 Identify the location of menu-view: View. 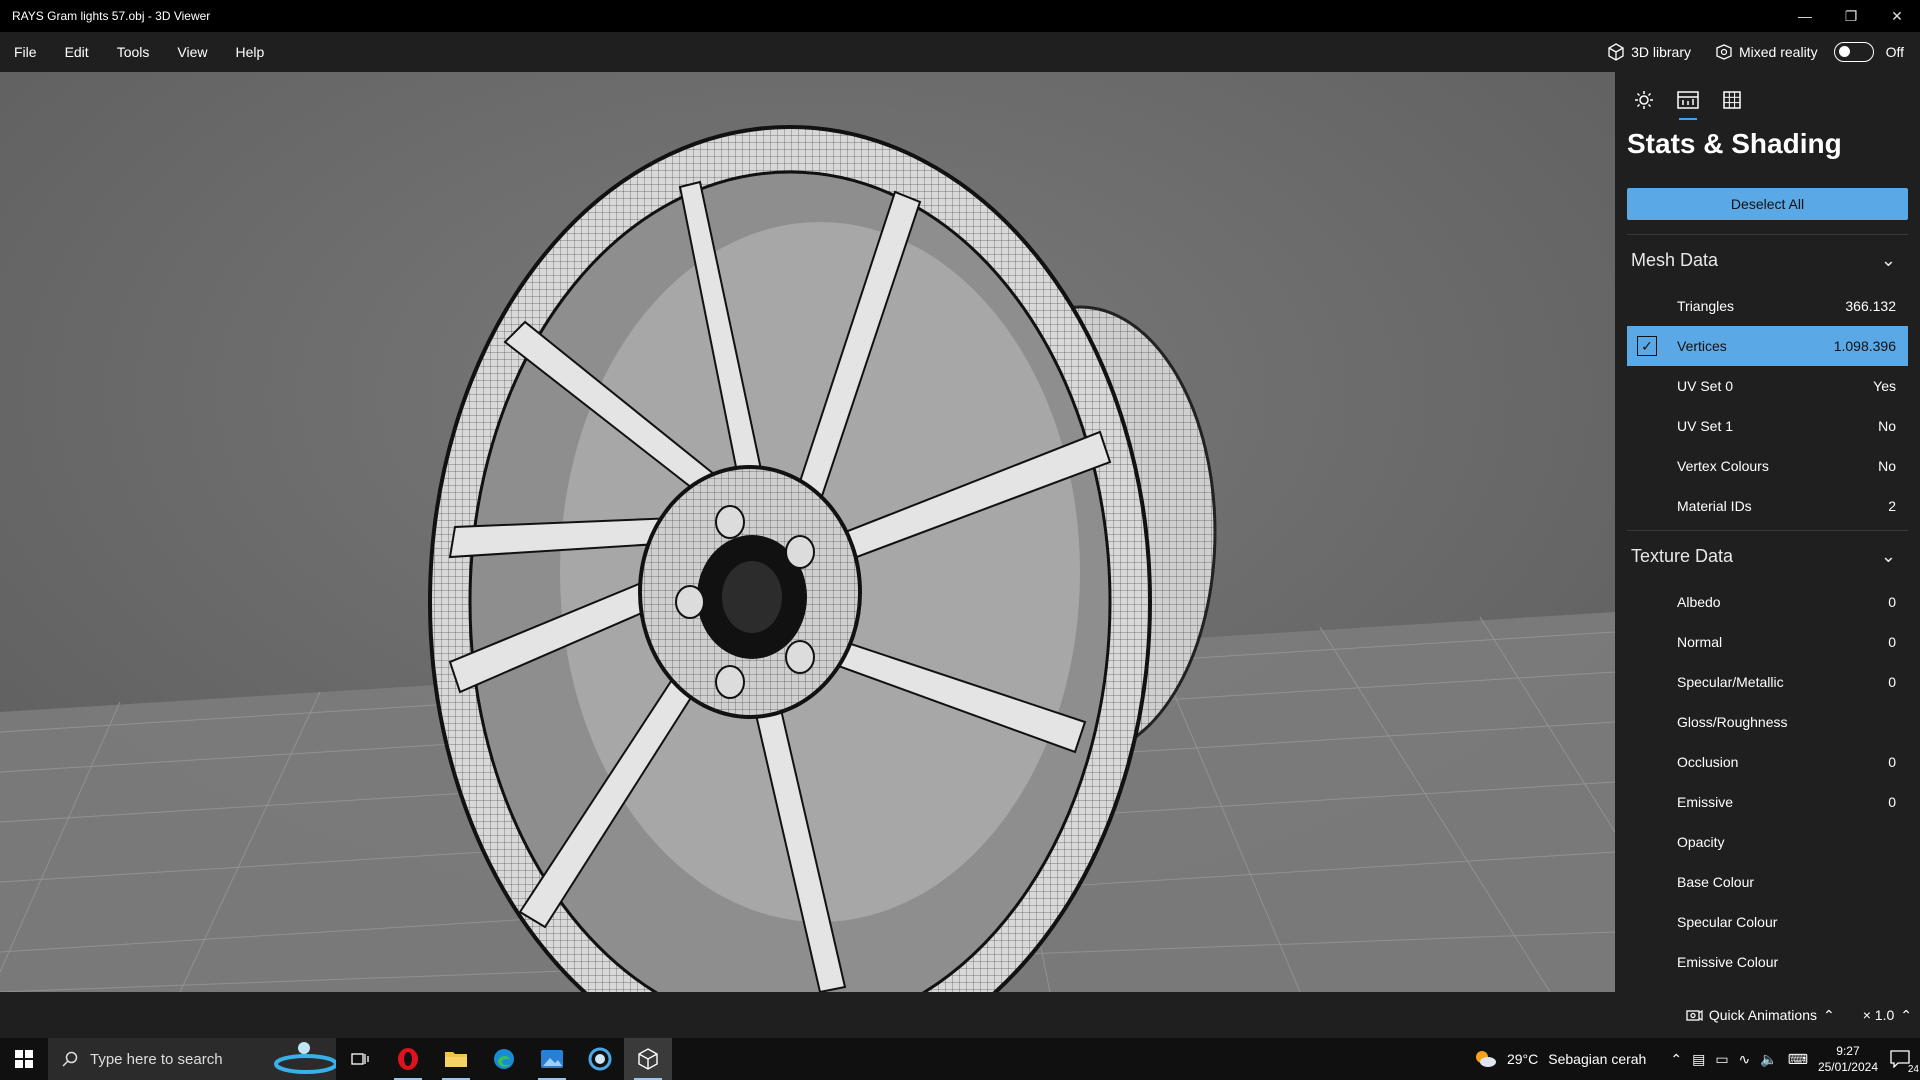
(192, 52).